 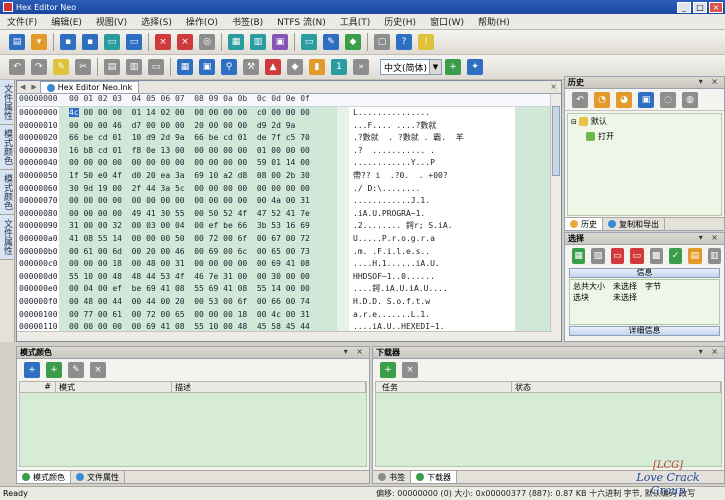 I want to click on col-number: #, so click(x=38, y=387).